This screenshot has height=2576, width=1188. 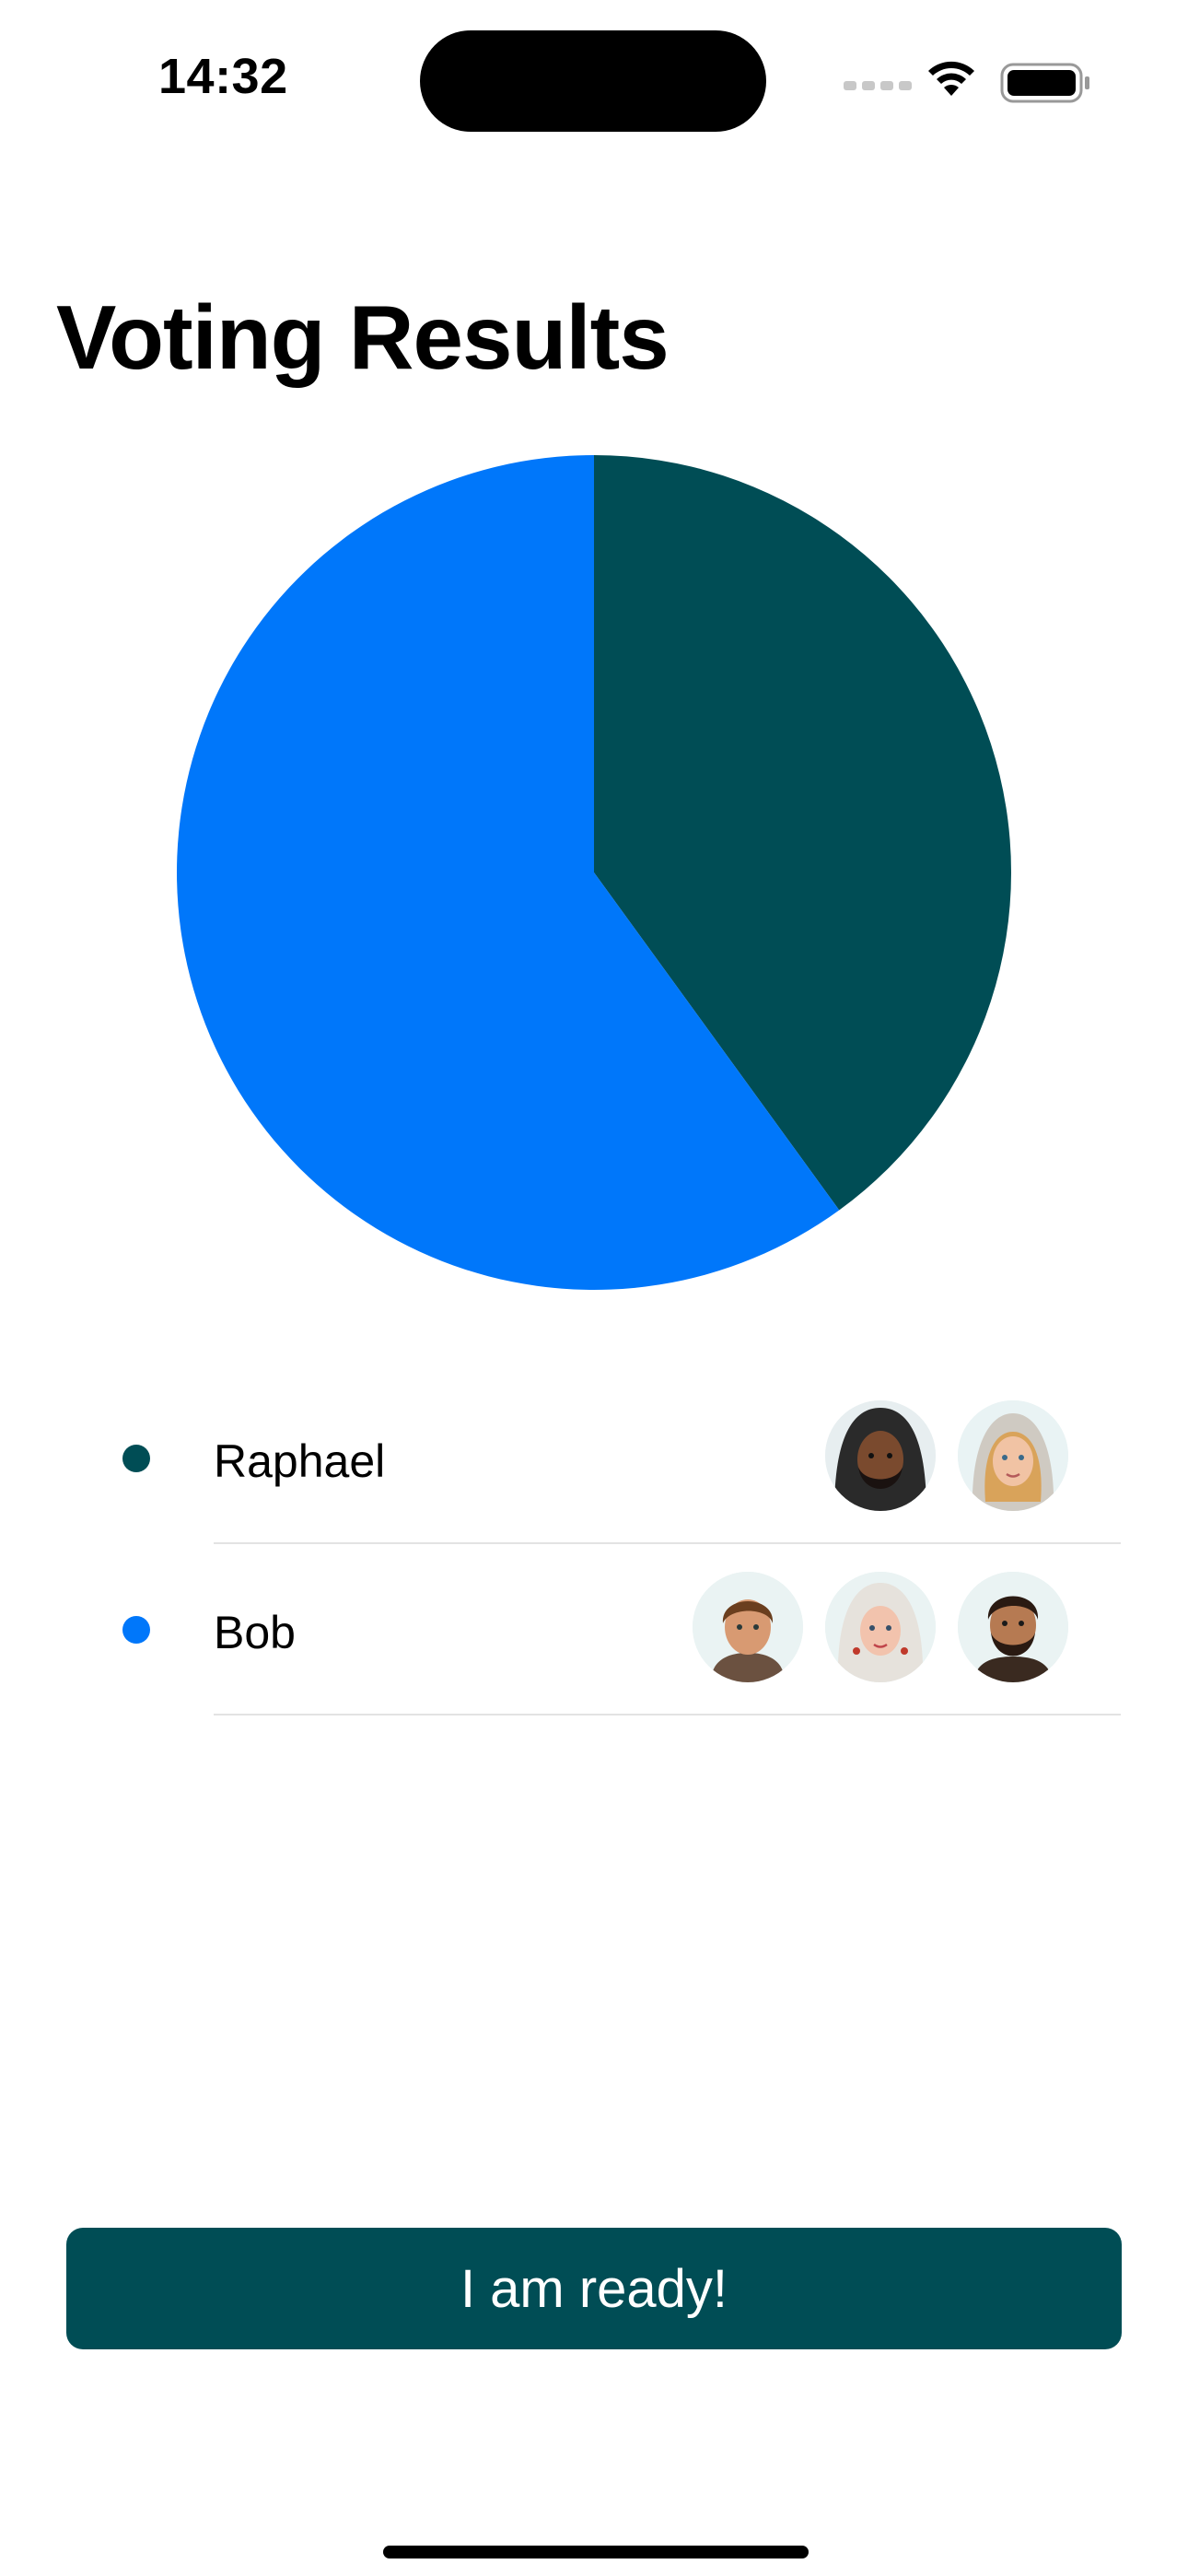 I want to click on ready-button: I am ready!, so click(x=594, y=2288).